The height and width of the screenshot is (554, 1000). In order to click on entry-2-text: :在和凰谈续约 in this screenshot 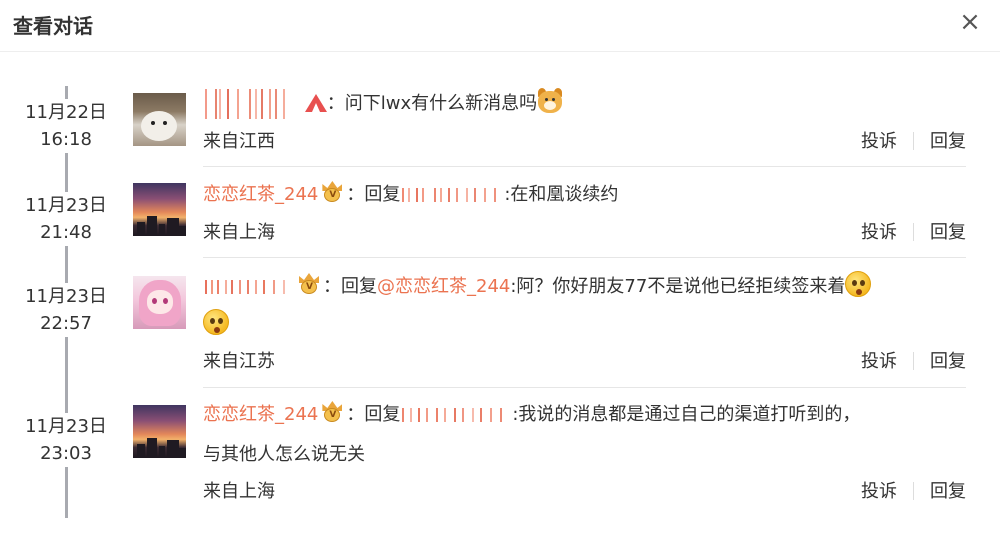, I will do `click(561, 194)`.